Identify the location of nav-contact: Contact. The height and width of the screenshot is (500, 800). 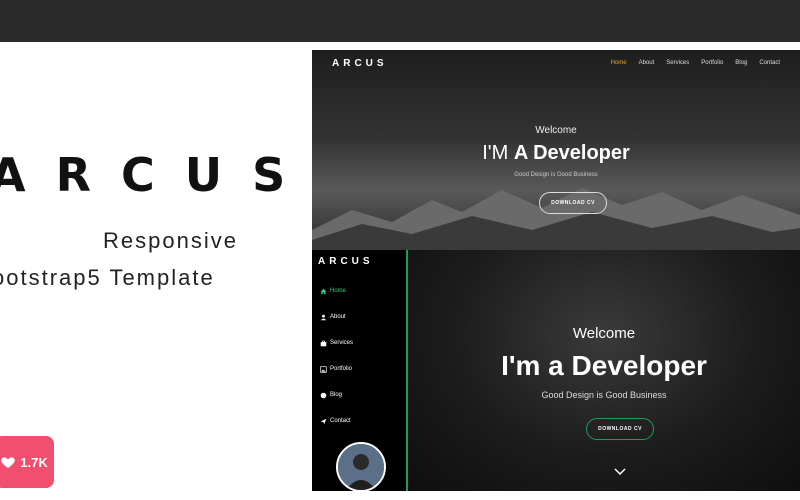
(769, 63).